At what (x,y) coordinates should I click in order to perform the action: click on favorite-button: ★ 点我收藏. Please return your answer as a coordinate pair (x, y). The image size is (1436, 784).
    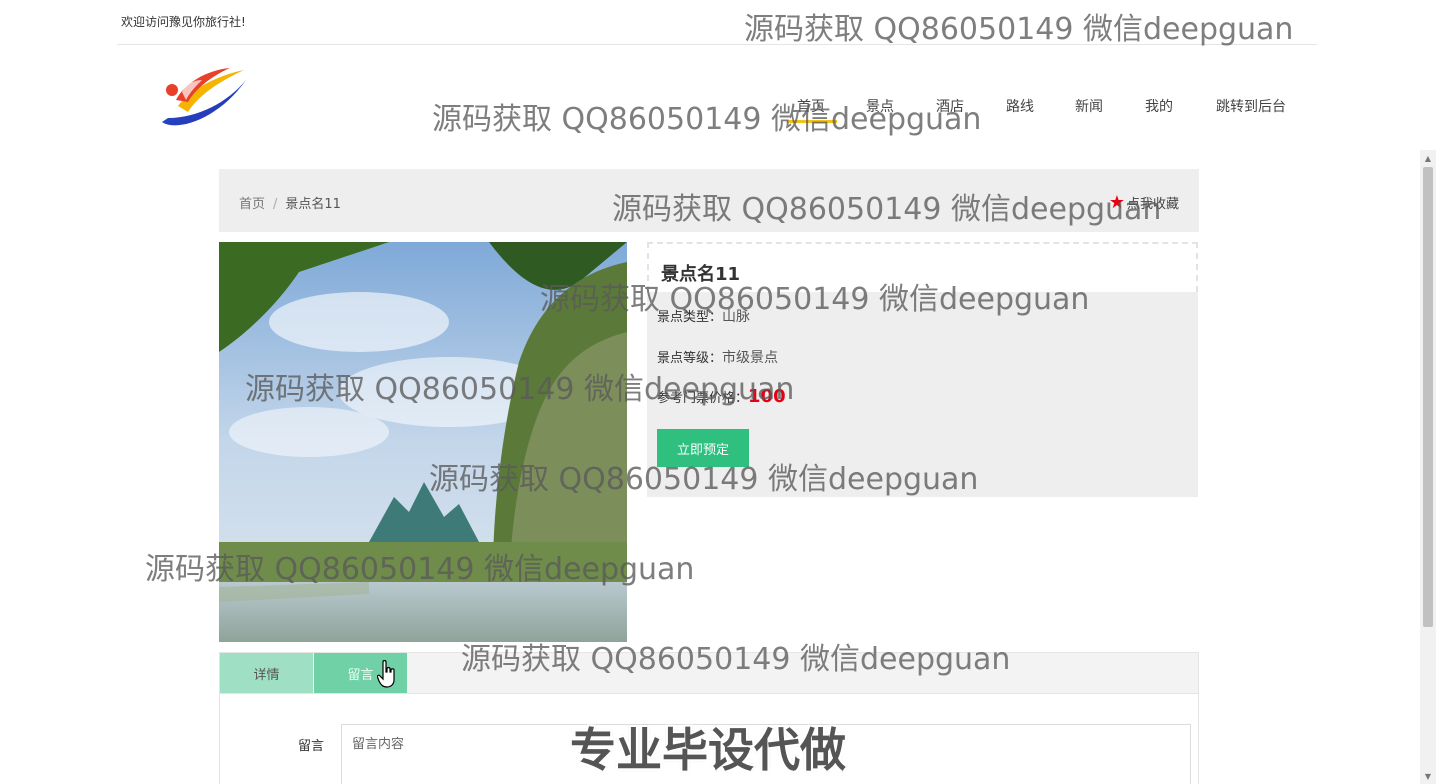
    Looking at the image, I should click on (1144, 202).